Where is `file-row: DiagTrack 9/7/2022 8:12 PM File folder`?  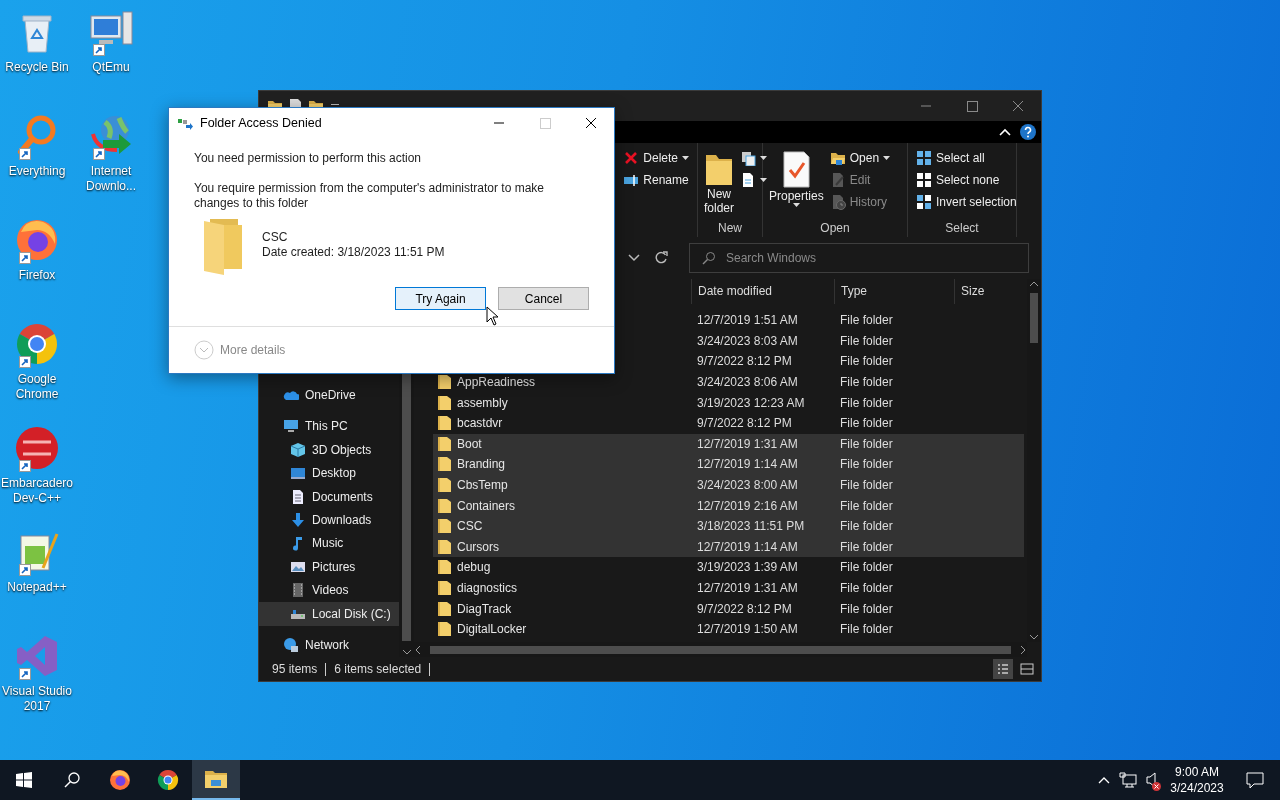
file-row: DiagTrack 9/7/2022 8:12 PM File folder is located at coordinates (728, 608).